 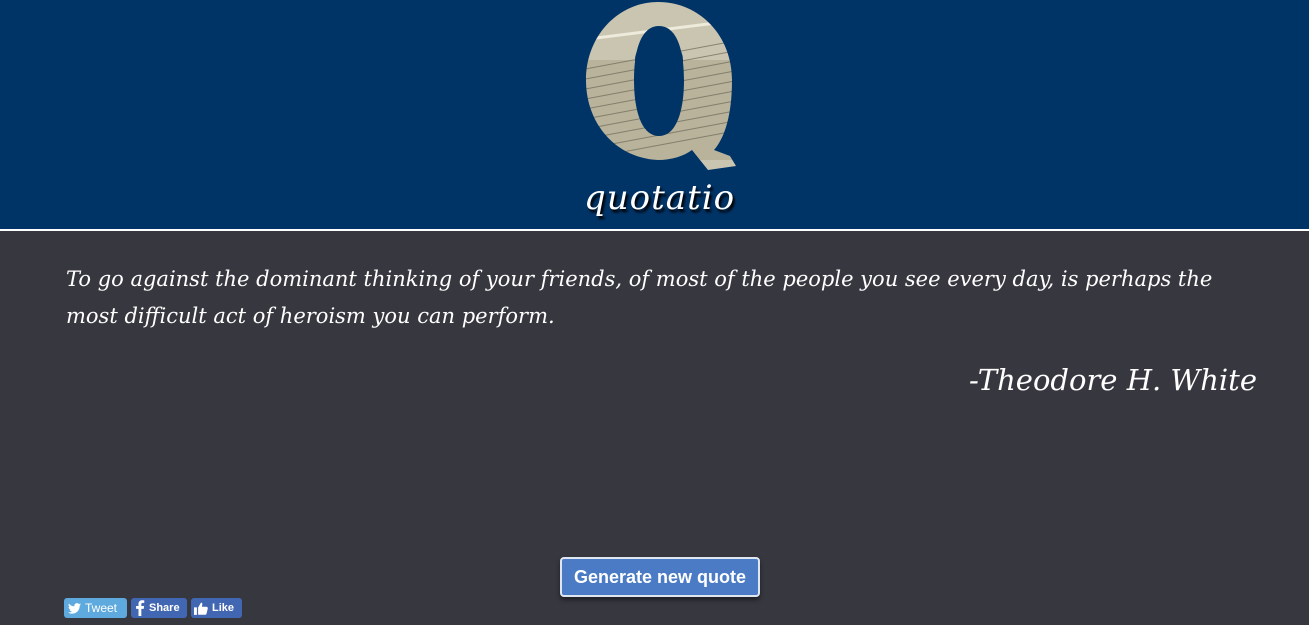 What do you see at coordinates (101, 608) in the screenshot?
I see `tweet-label: Tweet` at bounding box center [101, 608].